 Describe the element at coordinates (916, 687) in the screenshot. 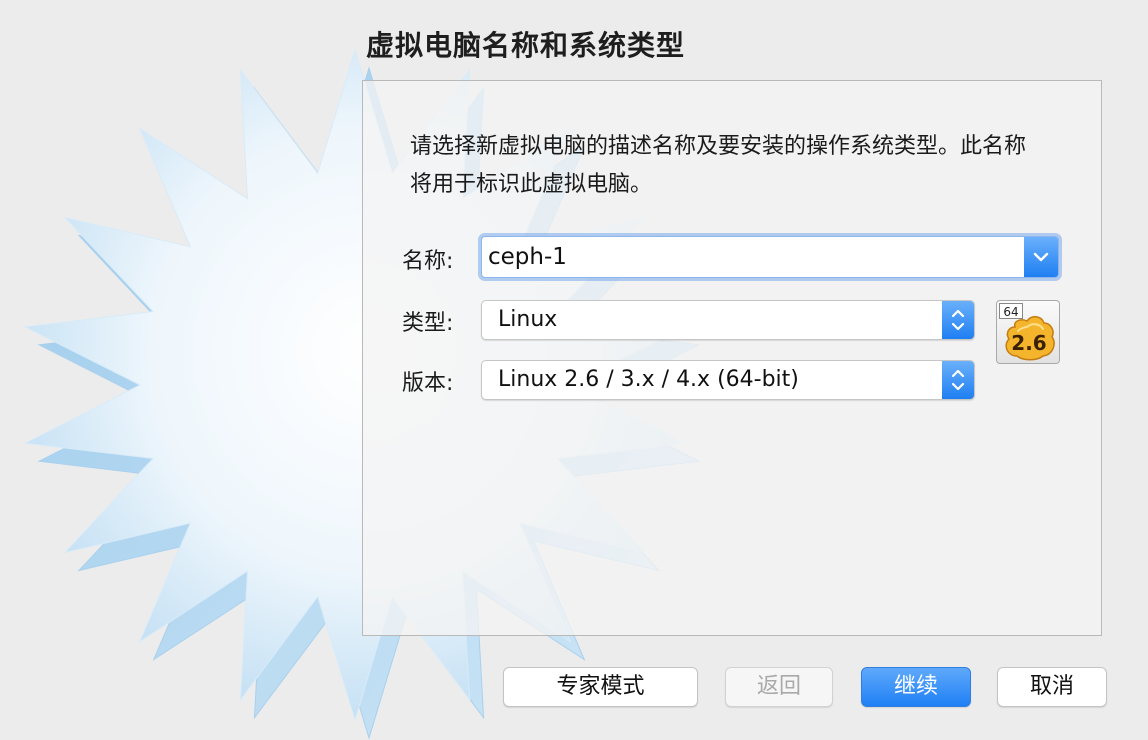

I see `continue-button: 继续` at that location.